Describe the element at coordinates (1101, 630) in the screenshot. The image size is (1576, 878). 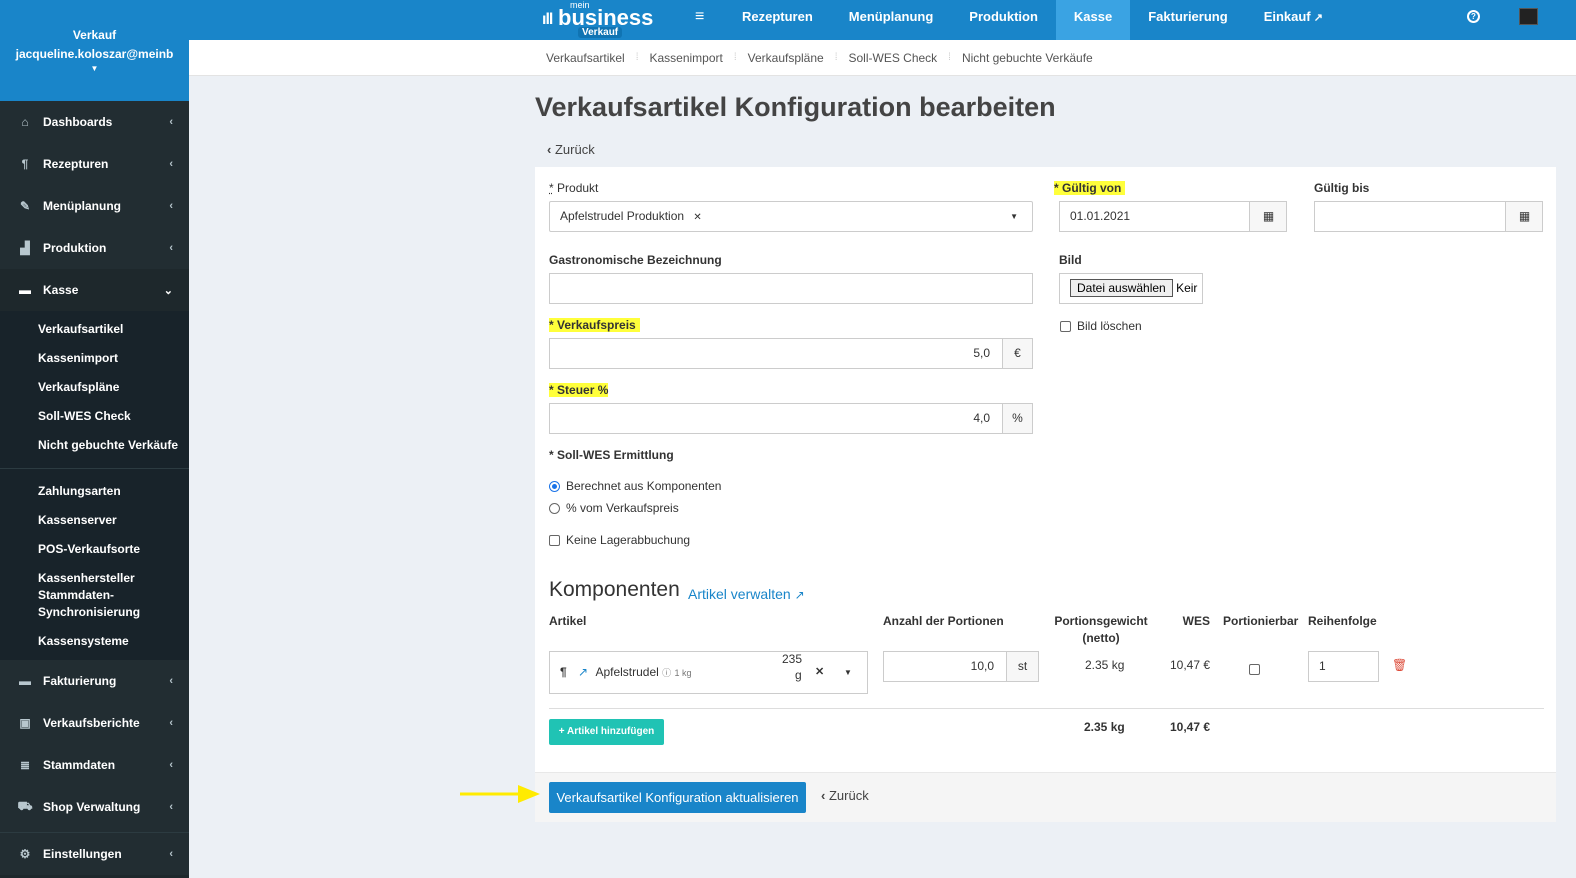
I see `th-gewicht: Portionsgewicht (netto)` at that location.